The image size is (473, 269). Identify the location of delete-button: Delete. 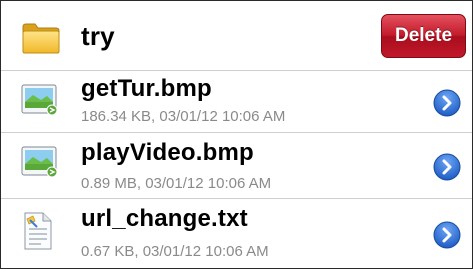
(423, 36).